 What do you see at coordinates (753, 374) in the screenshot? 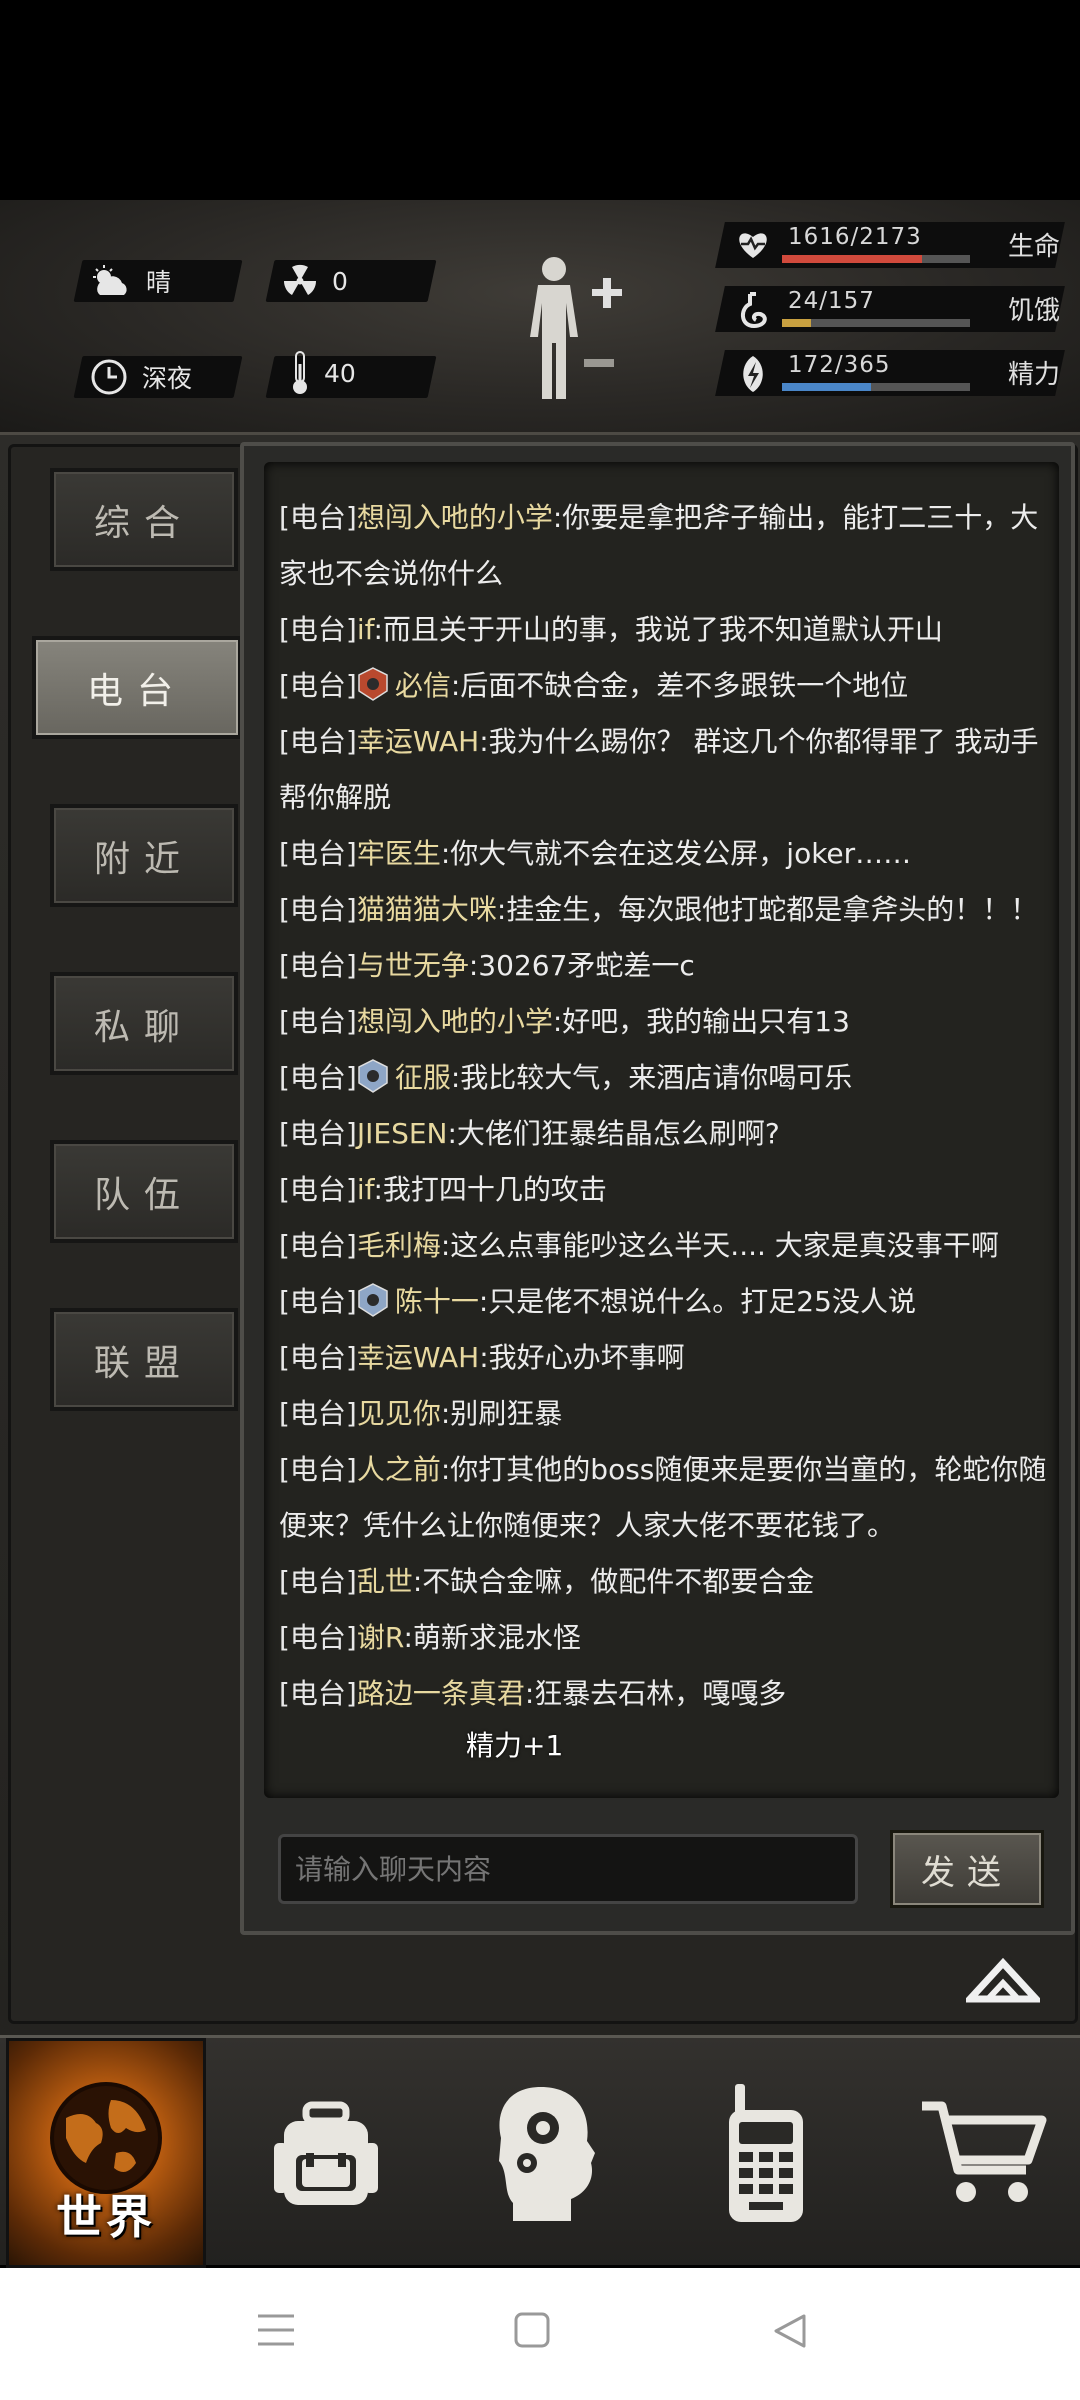
I see `energy-icon` at bounding box center [753, 374].